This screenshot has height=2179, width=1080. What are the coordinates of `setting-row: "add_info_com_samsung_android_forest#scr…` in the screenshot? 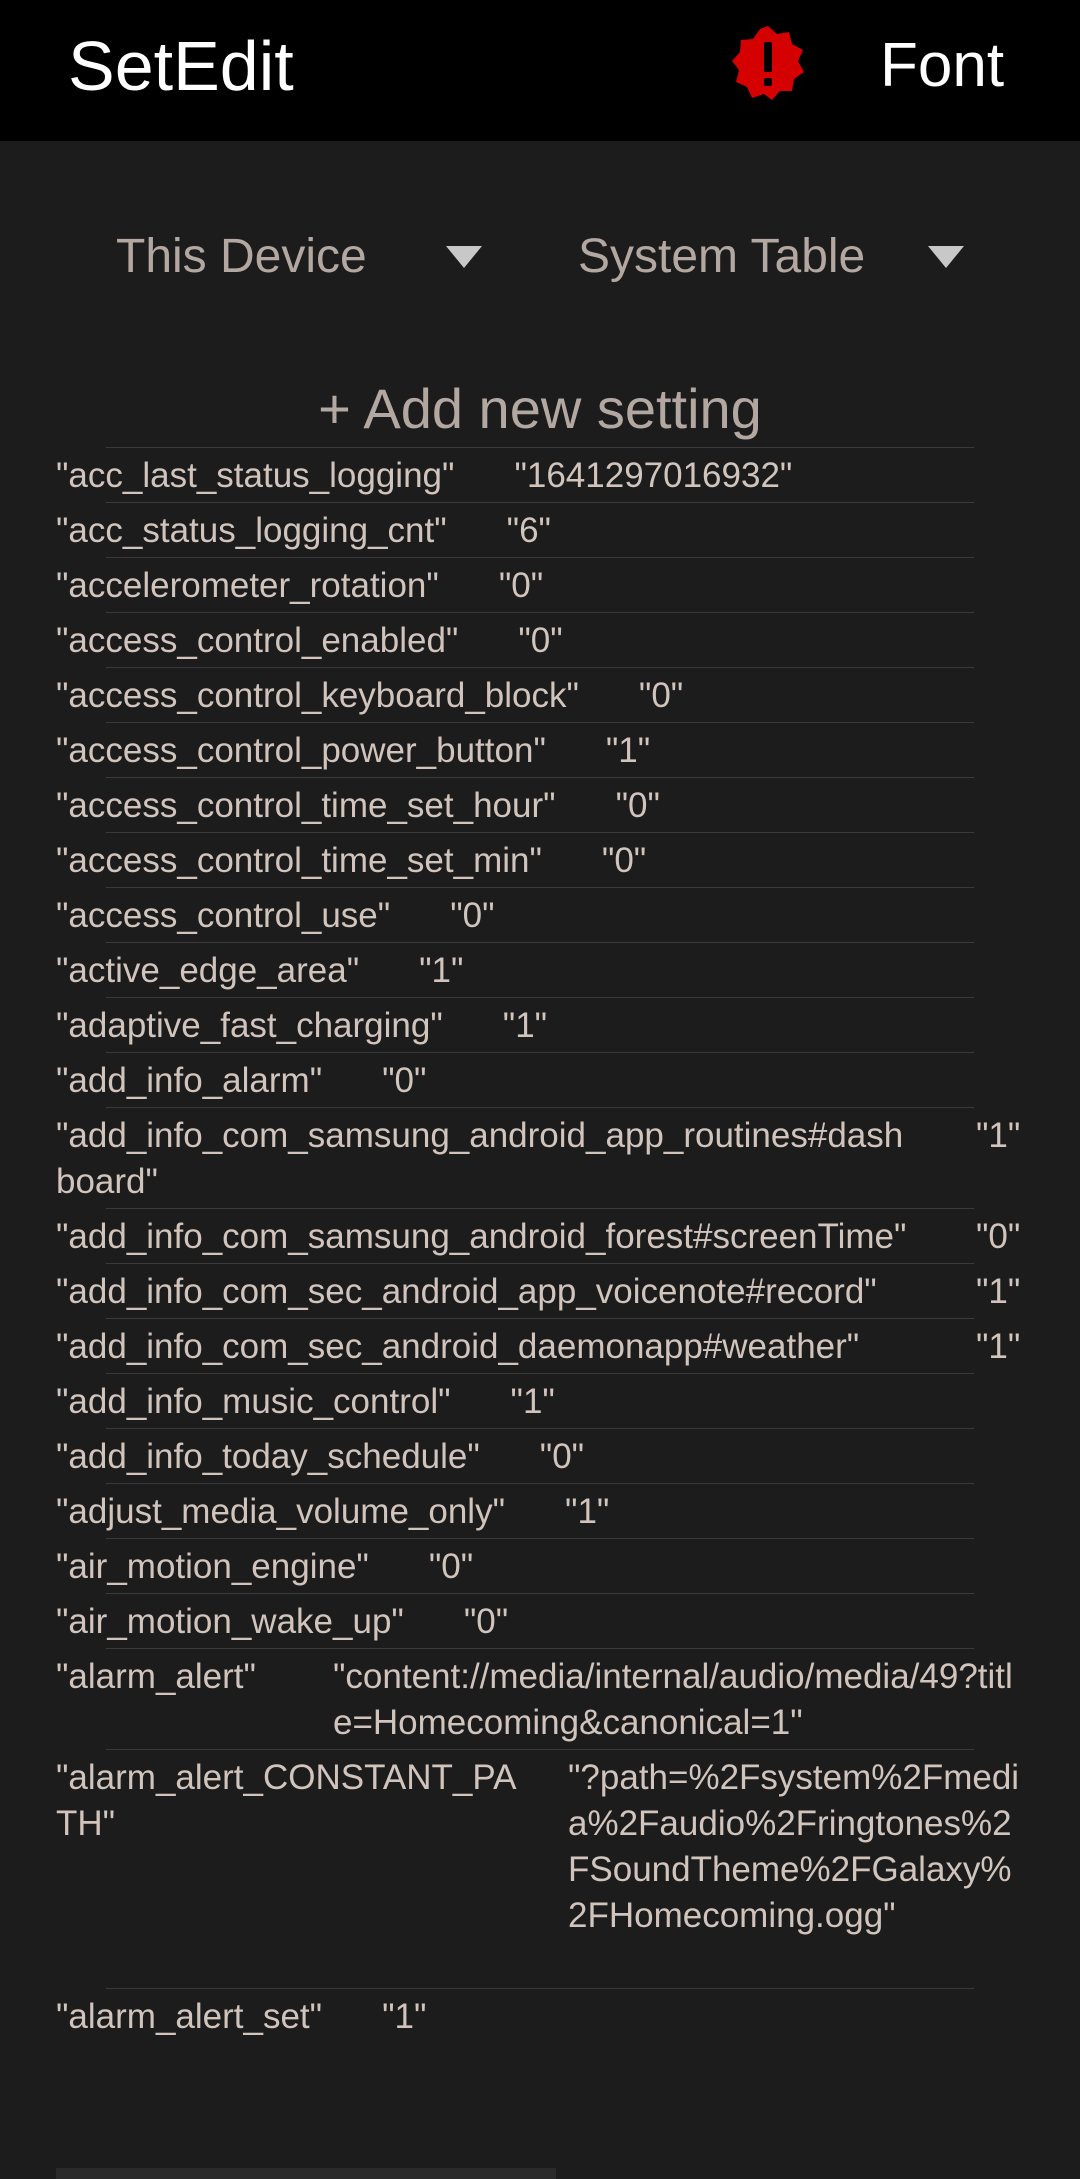 It's located at (538, 1235).